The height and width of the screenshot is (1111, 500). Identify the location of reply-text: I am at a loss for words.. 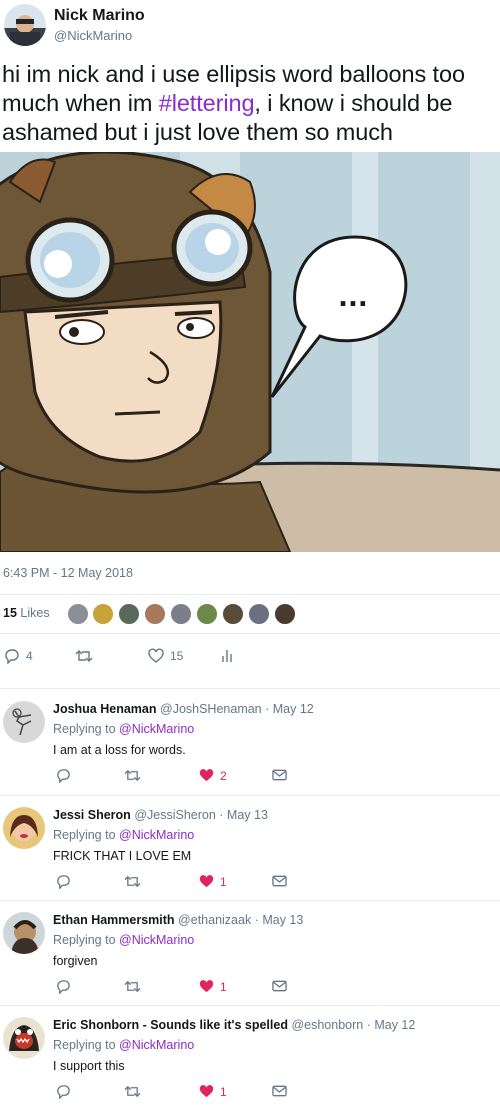
(119, 750).